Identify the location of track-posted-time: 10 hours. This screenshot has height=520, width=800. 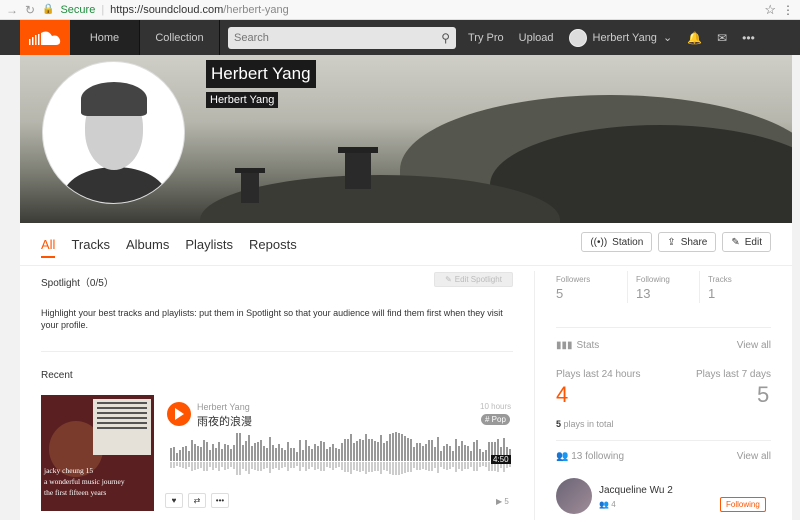
(496, 406).